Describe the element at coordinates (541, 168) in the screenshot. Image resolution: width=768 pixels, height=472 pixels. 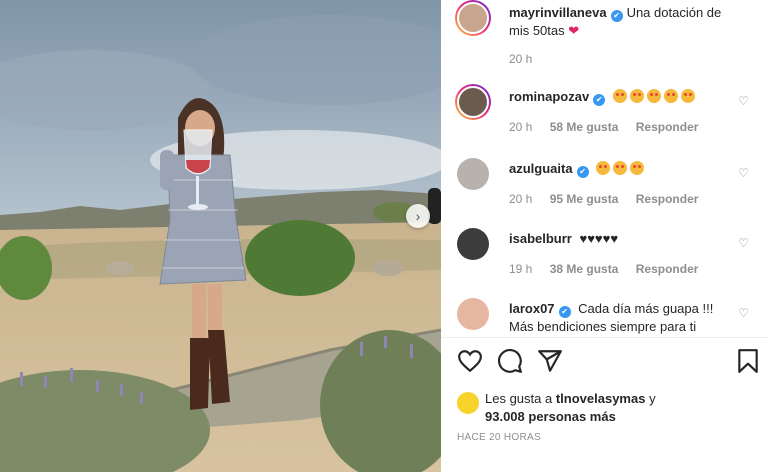
I see `commenter-username: azulguaita` at that location.